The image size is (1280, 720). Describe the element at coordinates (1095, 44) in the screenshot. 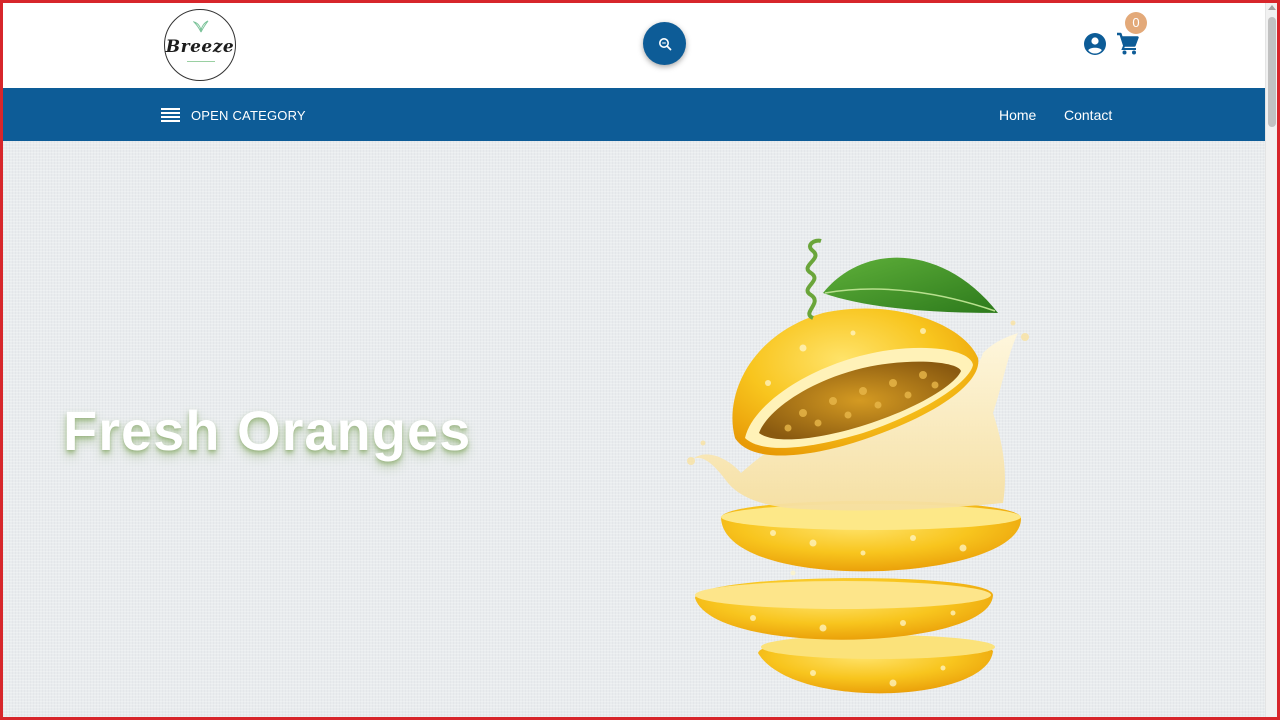

I see `account-circle-icon` at that location.